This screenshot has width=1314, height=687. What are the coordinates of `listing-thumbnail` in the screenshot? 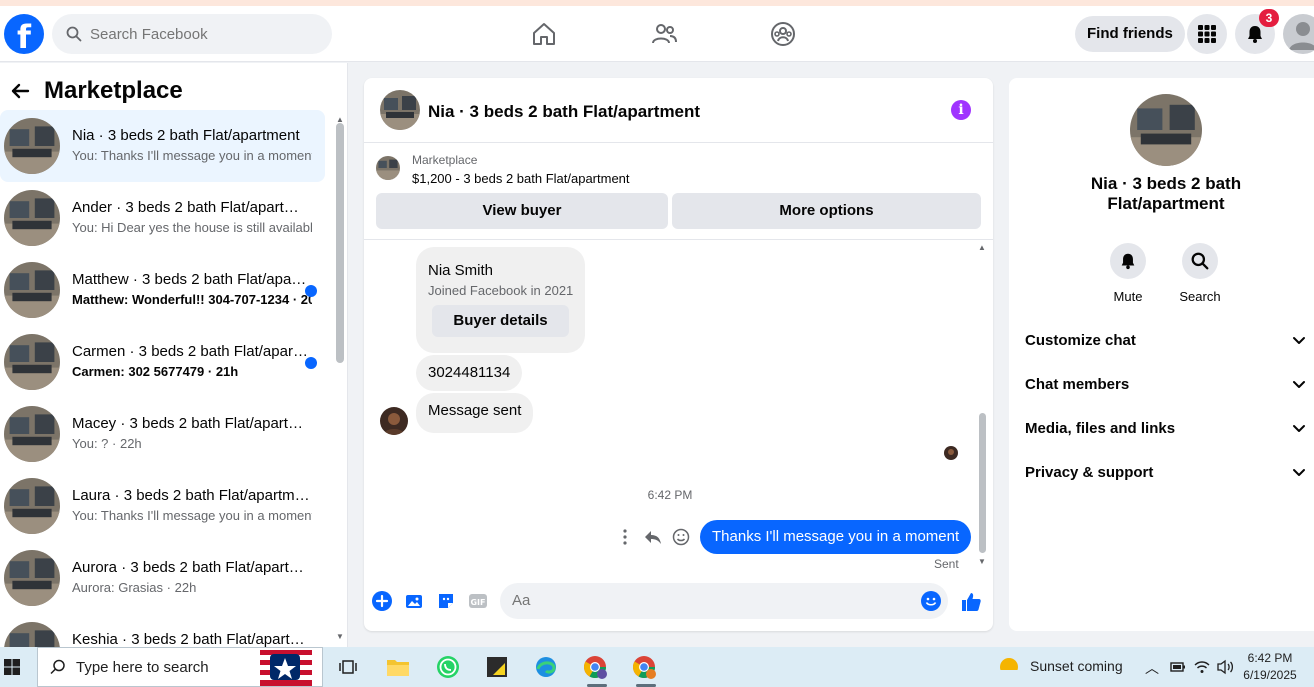 It's located at (388, 168).